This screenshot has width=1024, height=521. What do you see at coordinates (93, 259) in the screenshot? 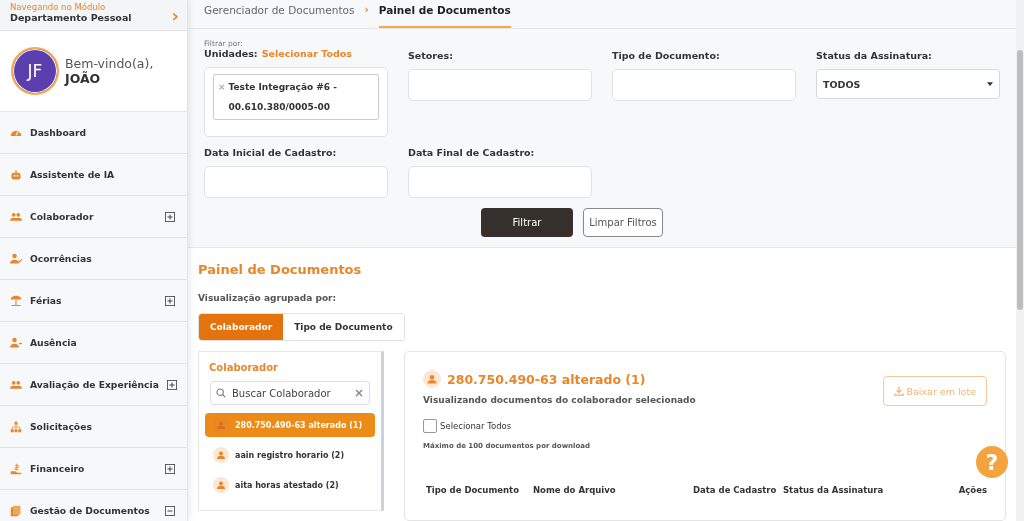
I see `sidebar-item: Ocorrências` at bounding box center [93, 259].